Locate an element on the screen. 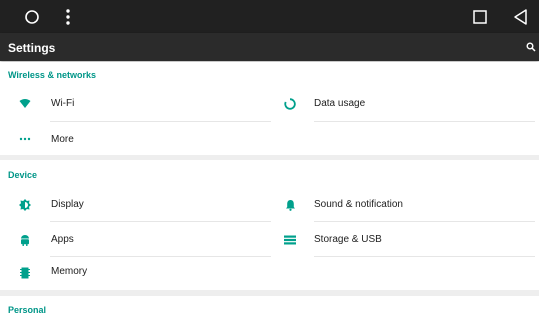  bell-icon is located at coordinates (290, 205).